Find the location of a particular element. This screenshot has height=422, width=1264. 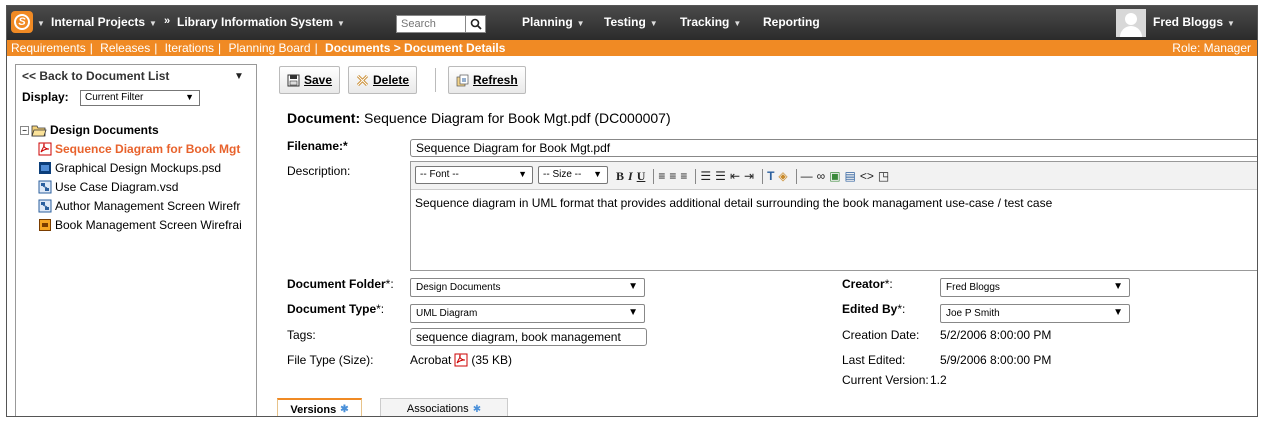

document-folder-value: Design Documents is located at coordinates (458, 287).